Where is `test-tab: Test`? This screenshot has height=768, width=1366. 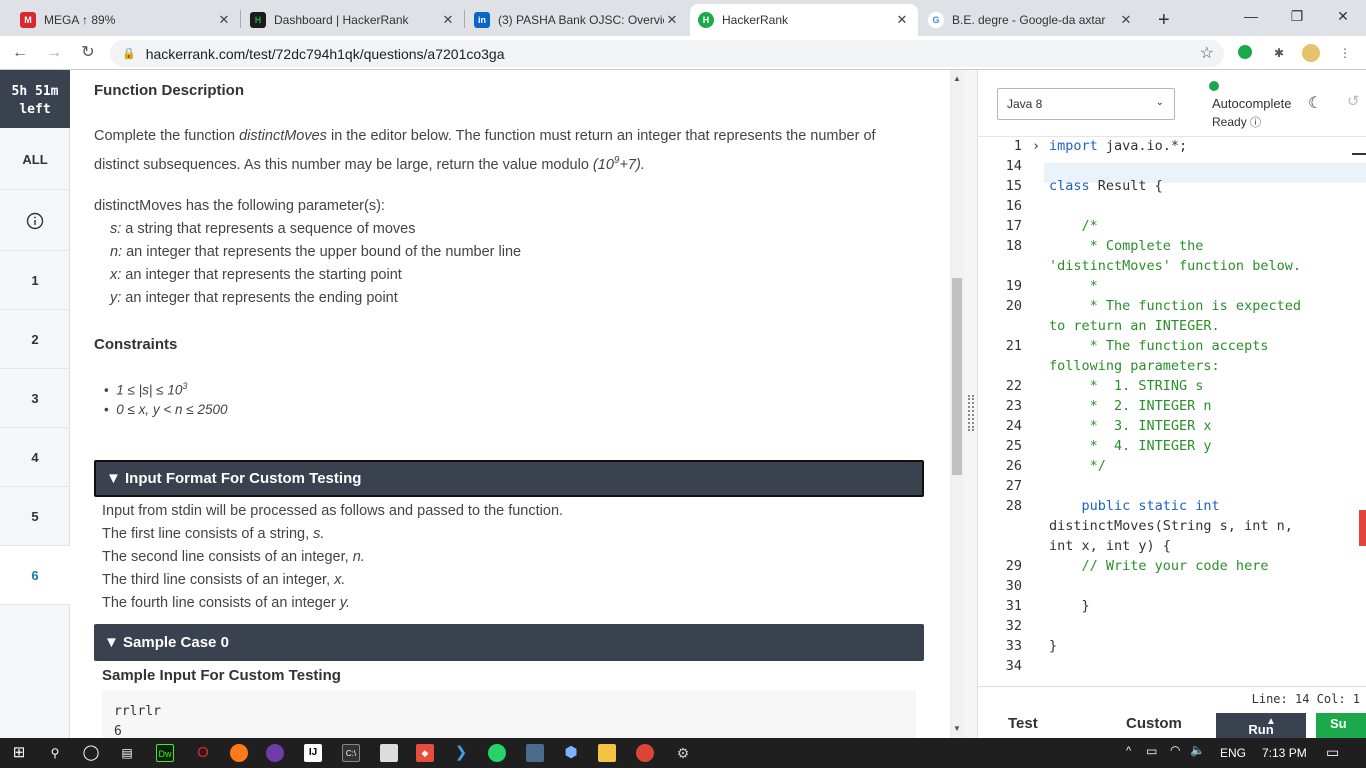
test-tab: Test is located at coordinates (1023, 724).